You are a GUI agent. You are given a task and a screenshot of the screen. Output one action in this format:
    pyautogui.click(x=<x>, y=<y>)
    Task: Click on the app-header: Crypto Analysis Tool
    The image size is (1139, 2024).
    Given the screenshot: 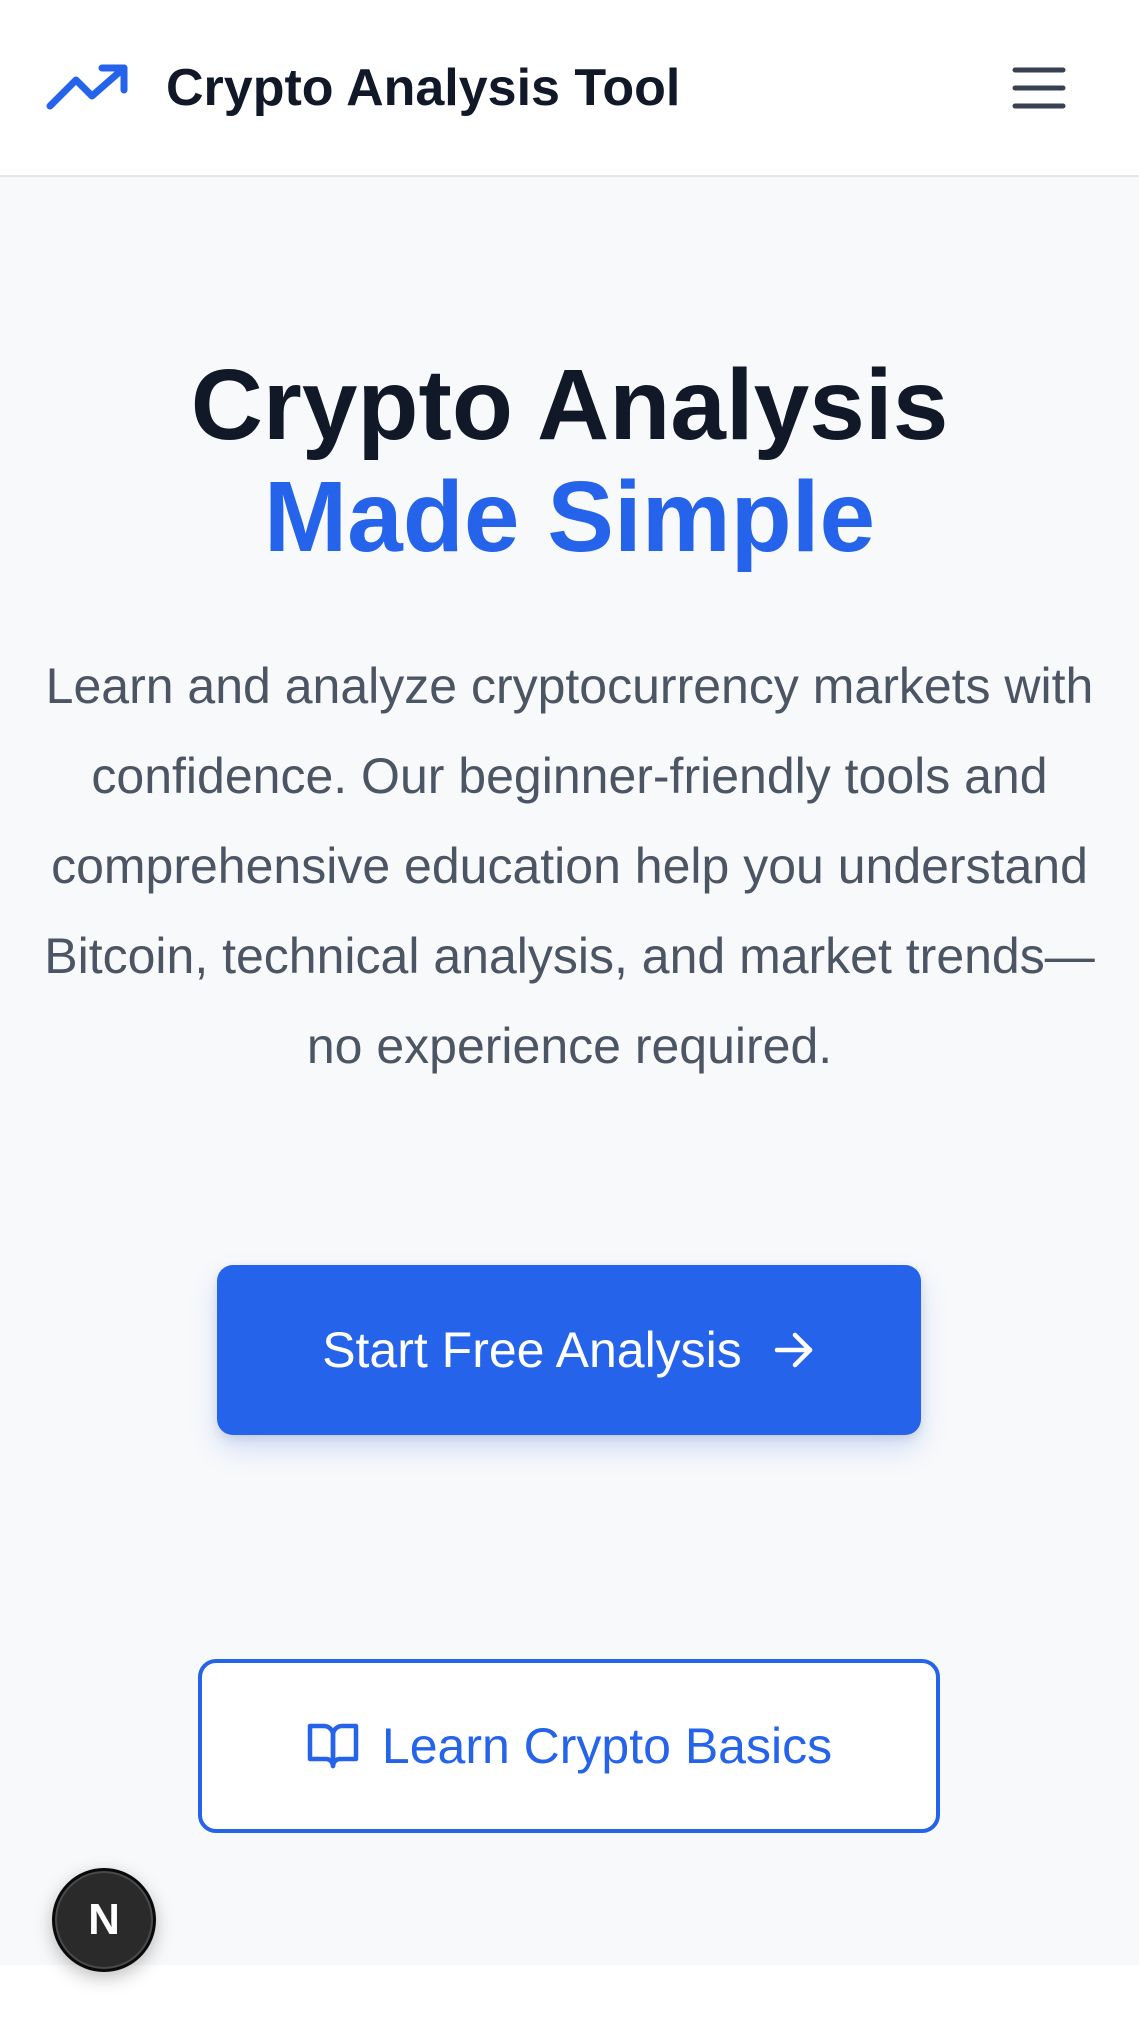 What is the action you would take?
    pyautogui.click(x=569, y=88)
    